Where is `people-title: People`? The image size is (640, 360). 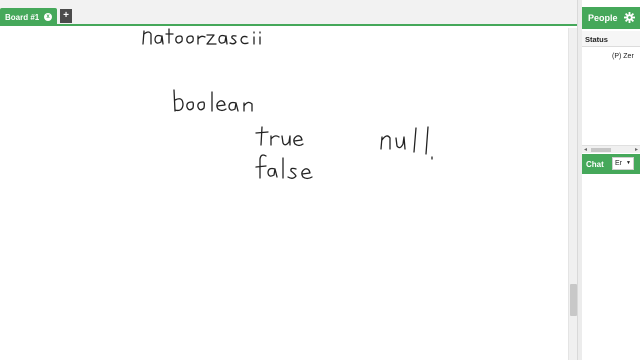
people-title: People is located at coordinates (603, 18).